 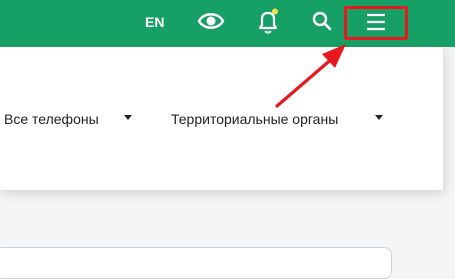 What do you see at coordinates (211, 21) in the screenshot?
I see `eye-icon` at bounding box center [211, 21].